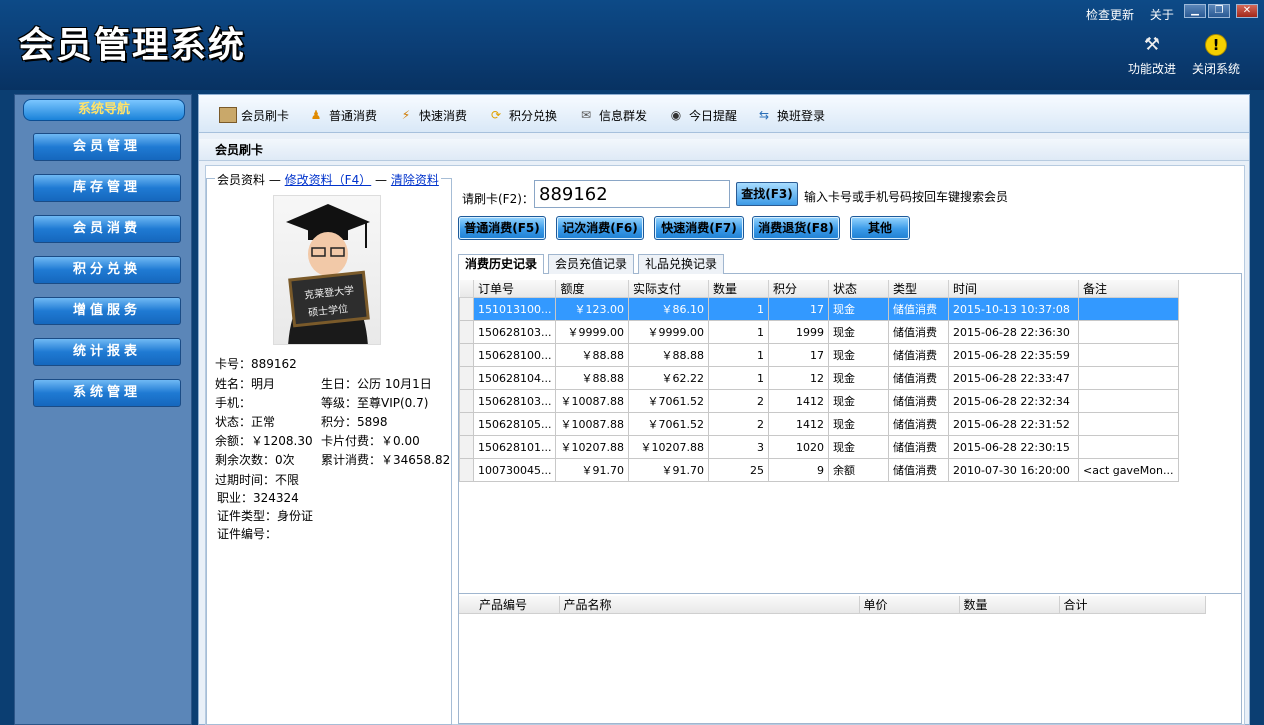  Describe the element at coordinates (255, 460) in the screenshot. I see `member-remain-times: 剩余次数：0次` at that location.